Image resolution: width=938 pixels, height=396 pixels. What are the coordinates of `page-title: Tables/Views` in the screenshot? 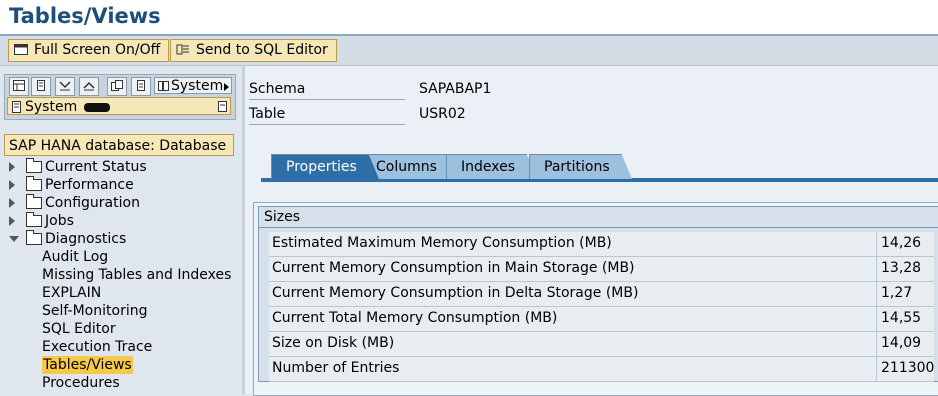 It's located at (85, 16).